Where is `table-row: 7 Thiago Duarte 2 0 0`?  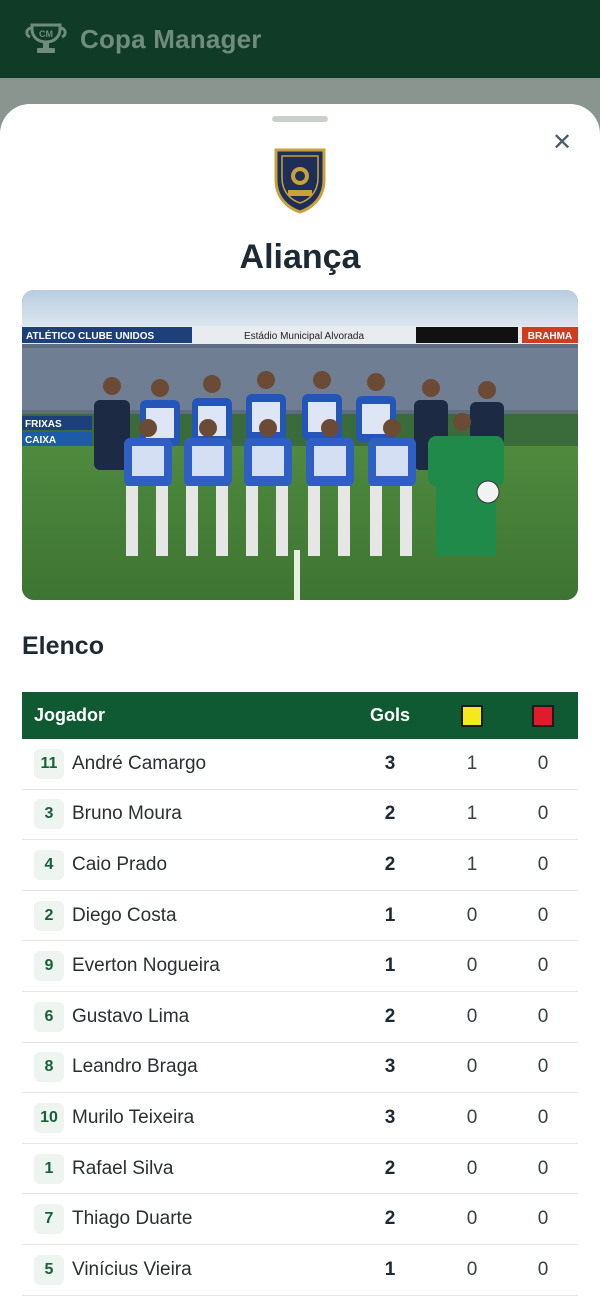 table-row: 7 Thiago Duarte 2 0 0 is located at coordinates (300, 1219).